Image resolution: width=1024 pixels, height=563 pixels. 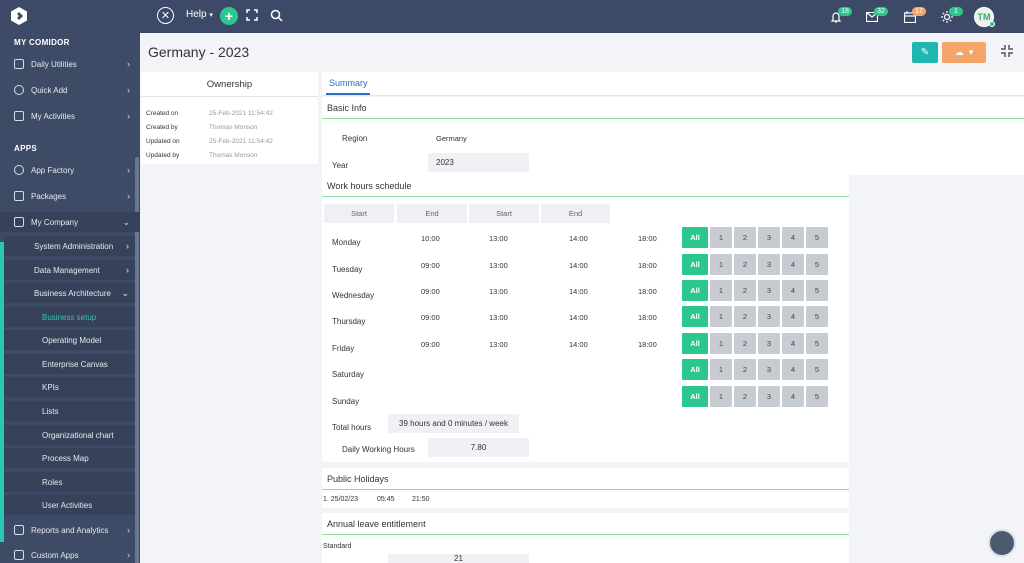 I want to click on sidebar-item-operating-model: Operating Model, so click(x=69, y=340).